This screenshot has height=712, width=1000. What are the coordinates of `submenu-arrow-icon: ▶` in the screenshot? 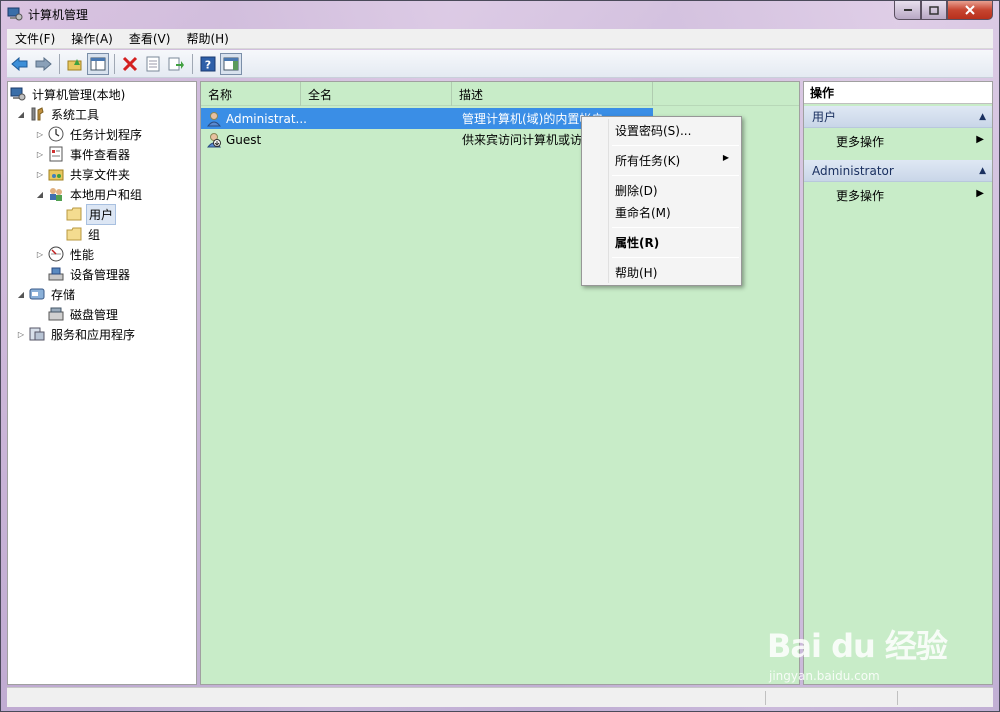 It's located at (980, 139).